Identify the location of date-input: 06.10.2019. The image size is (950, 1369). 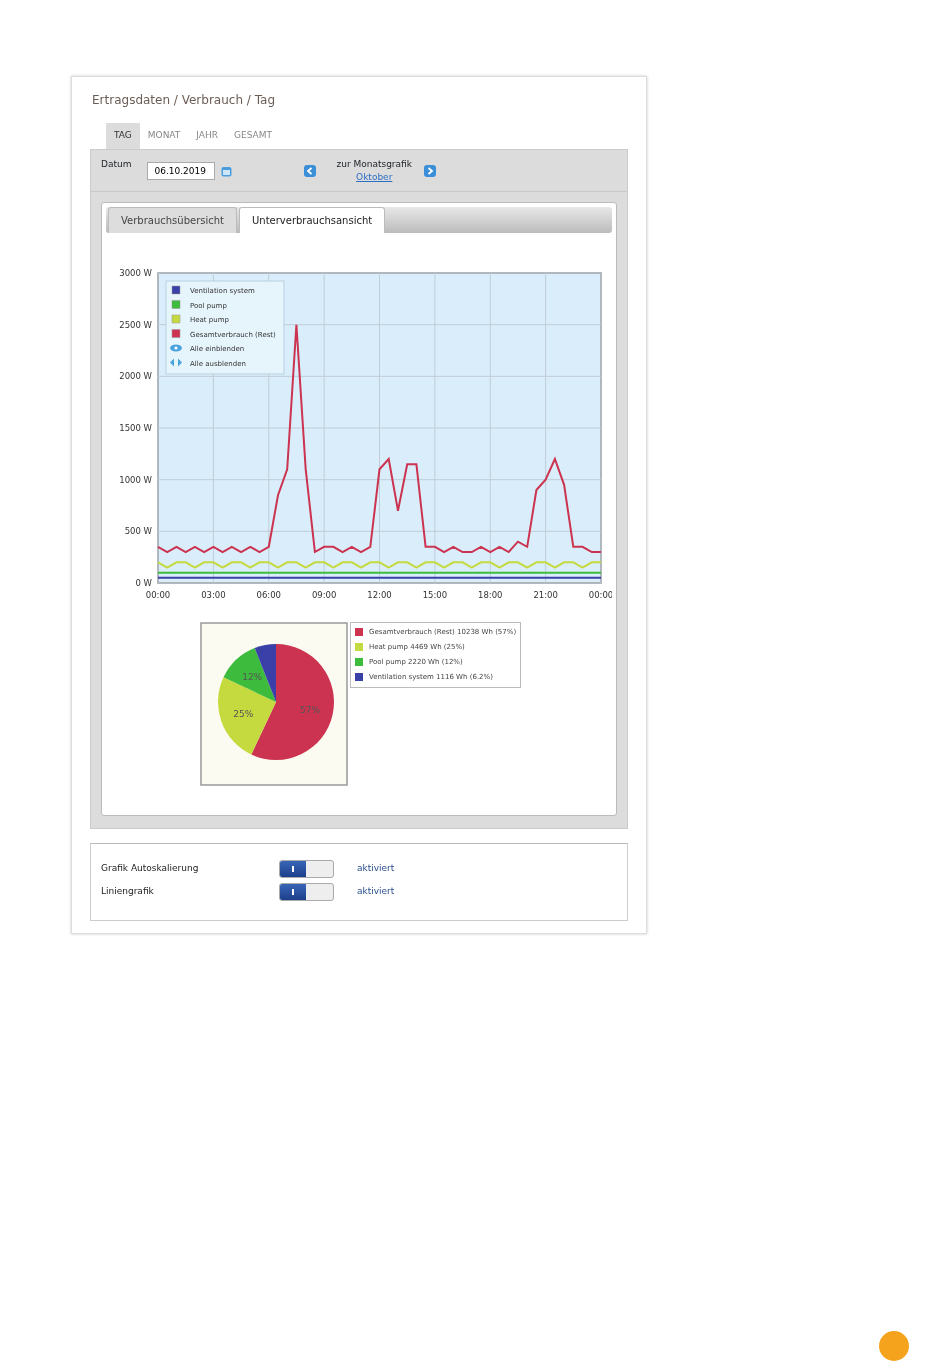
(181, 171).